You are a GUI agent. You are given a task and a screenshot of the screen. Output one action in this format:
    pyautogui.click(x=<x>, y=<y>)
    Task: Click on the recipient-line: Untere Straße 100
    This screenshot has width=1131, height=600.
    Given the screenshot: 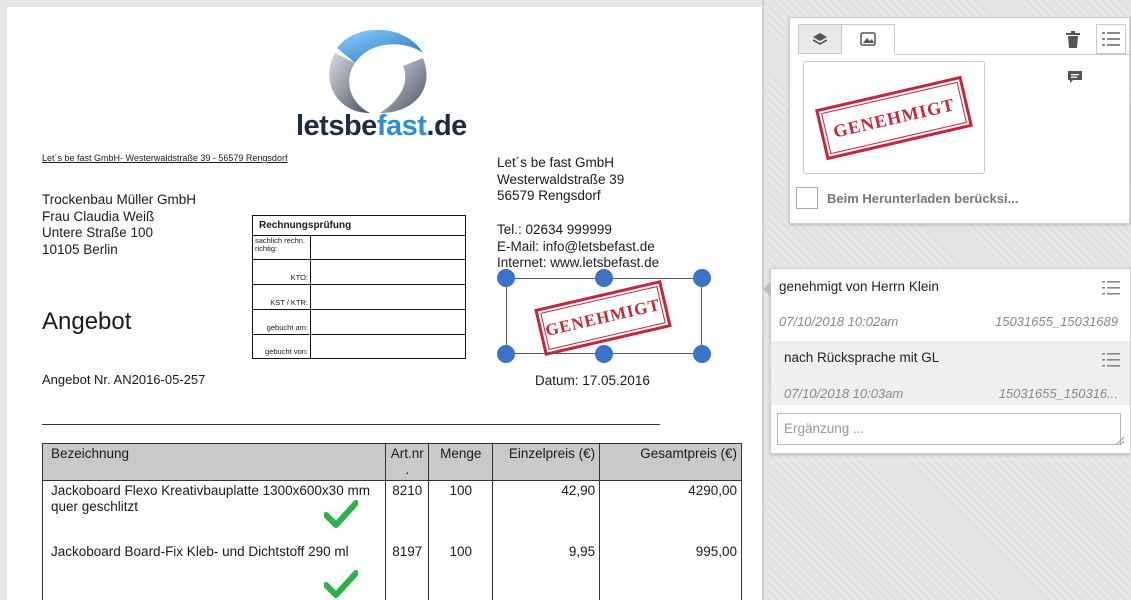 What is the action you would take?
    pyautogui.click(x=98, y=232)
    